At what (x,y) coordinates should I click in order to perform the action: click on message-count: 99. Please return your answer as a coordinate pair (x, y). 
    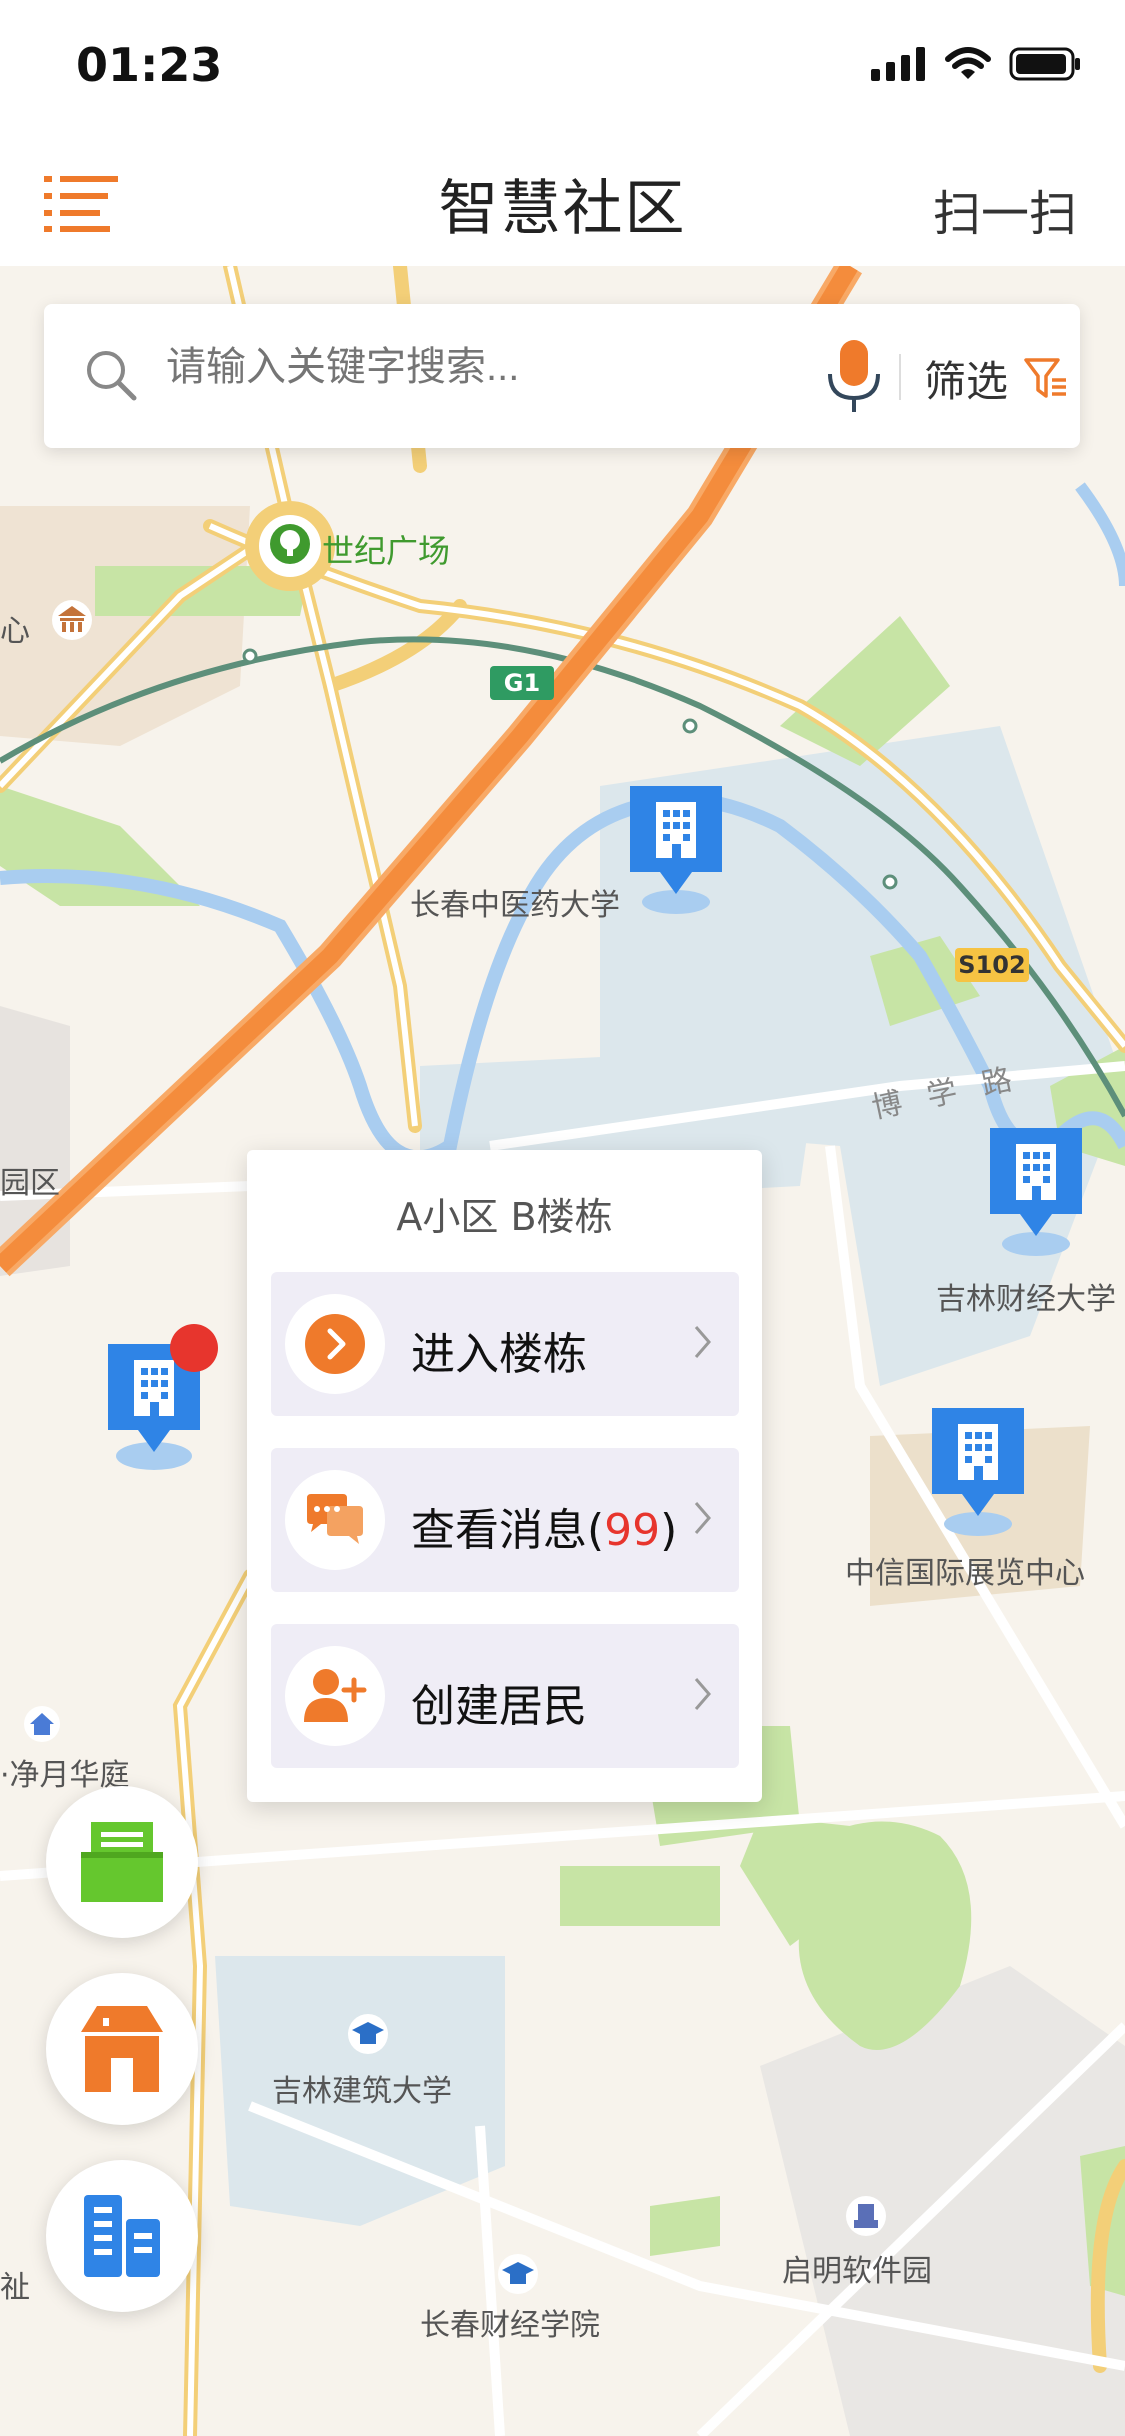
    Looking at the image, I should click on (632, 1530).